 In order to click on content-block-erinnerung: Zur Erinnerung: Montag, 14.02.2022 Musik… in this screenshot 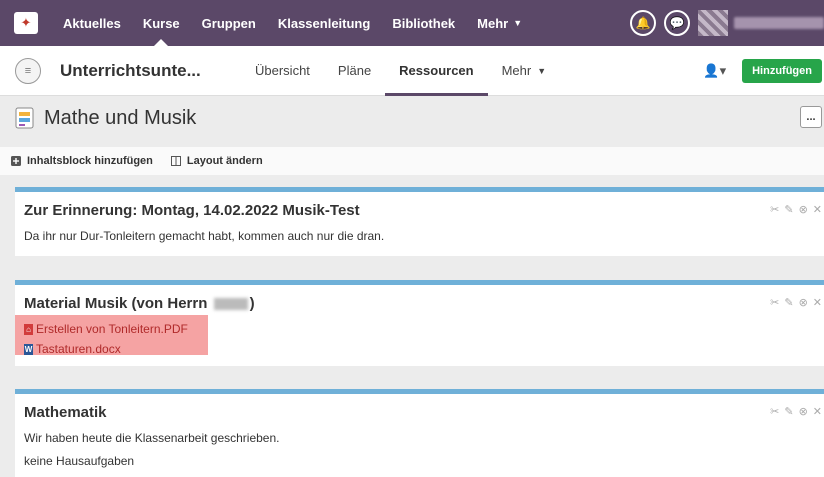, I will do `click(419, 221)`.